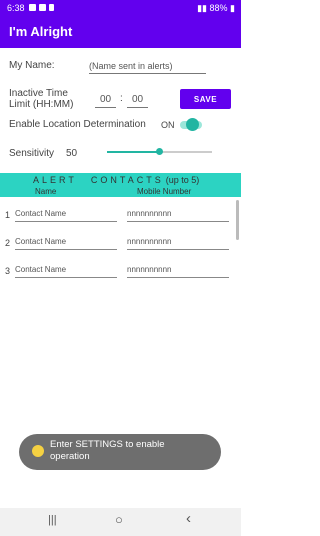 This screenshot has width=320, height=536. What do you see at coordinates (41, 104) in the screenshot?
I see `inactive-label-line2: Limit (HH:MM)` at bounding box center [41, 104].